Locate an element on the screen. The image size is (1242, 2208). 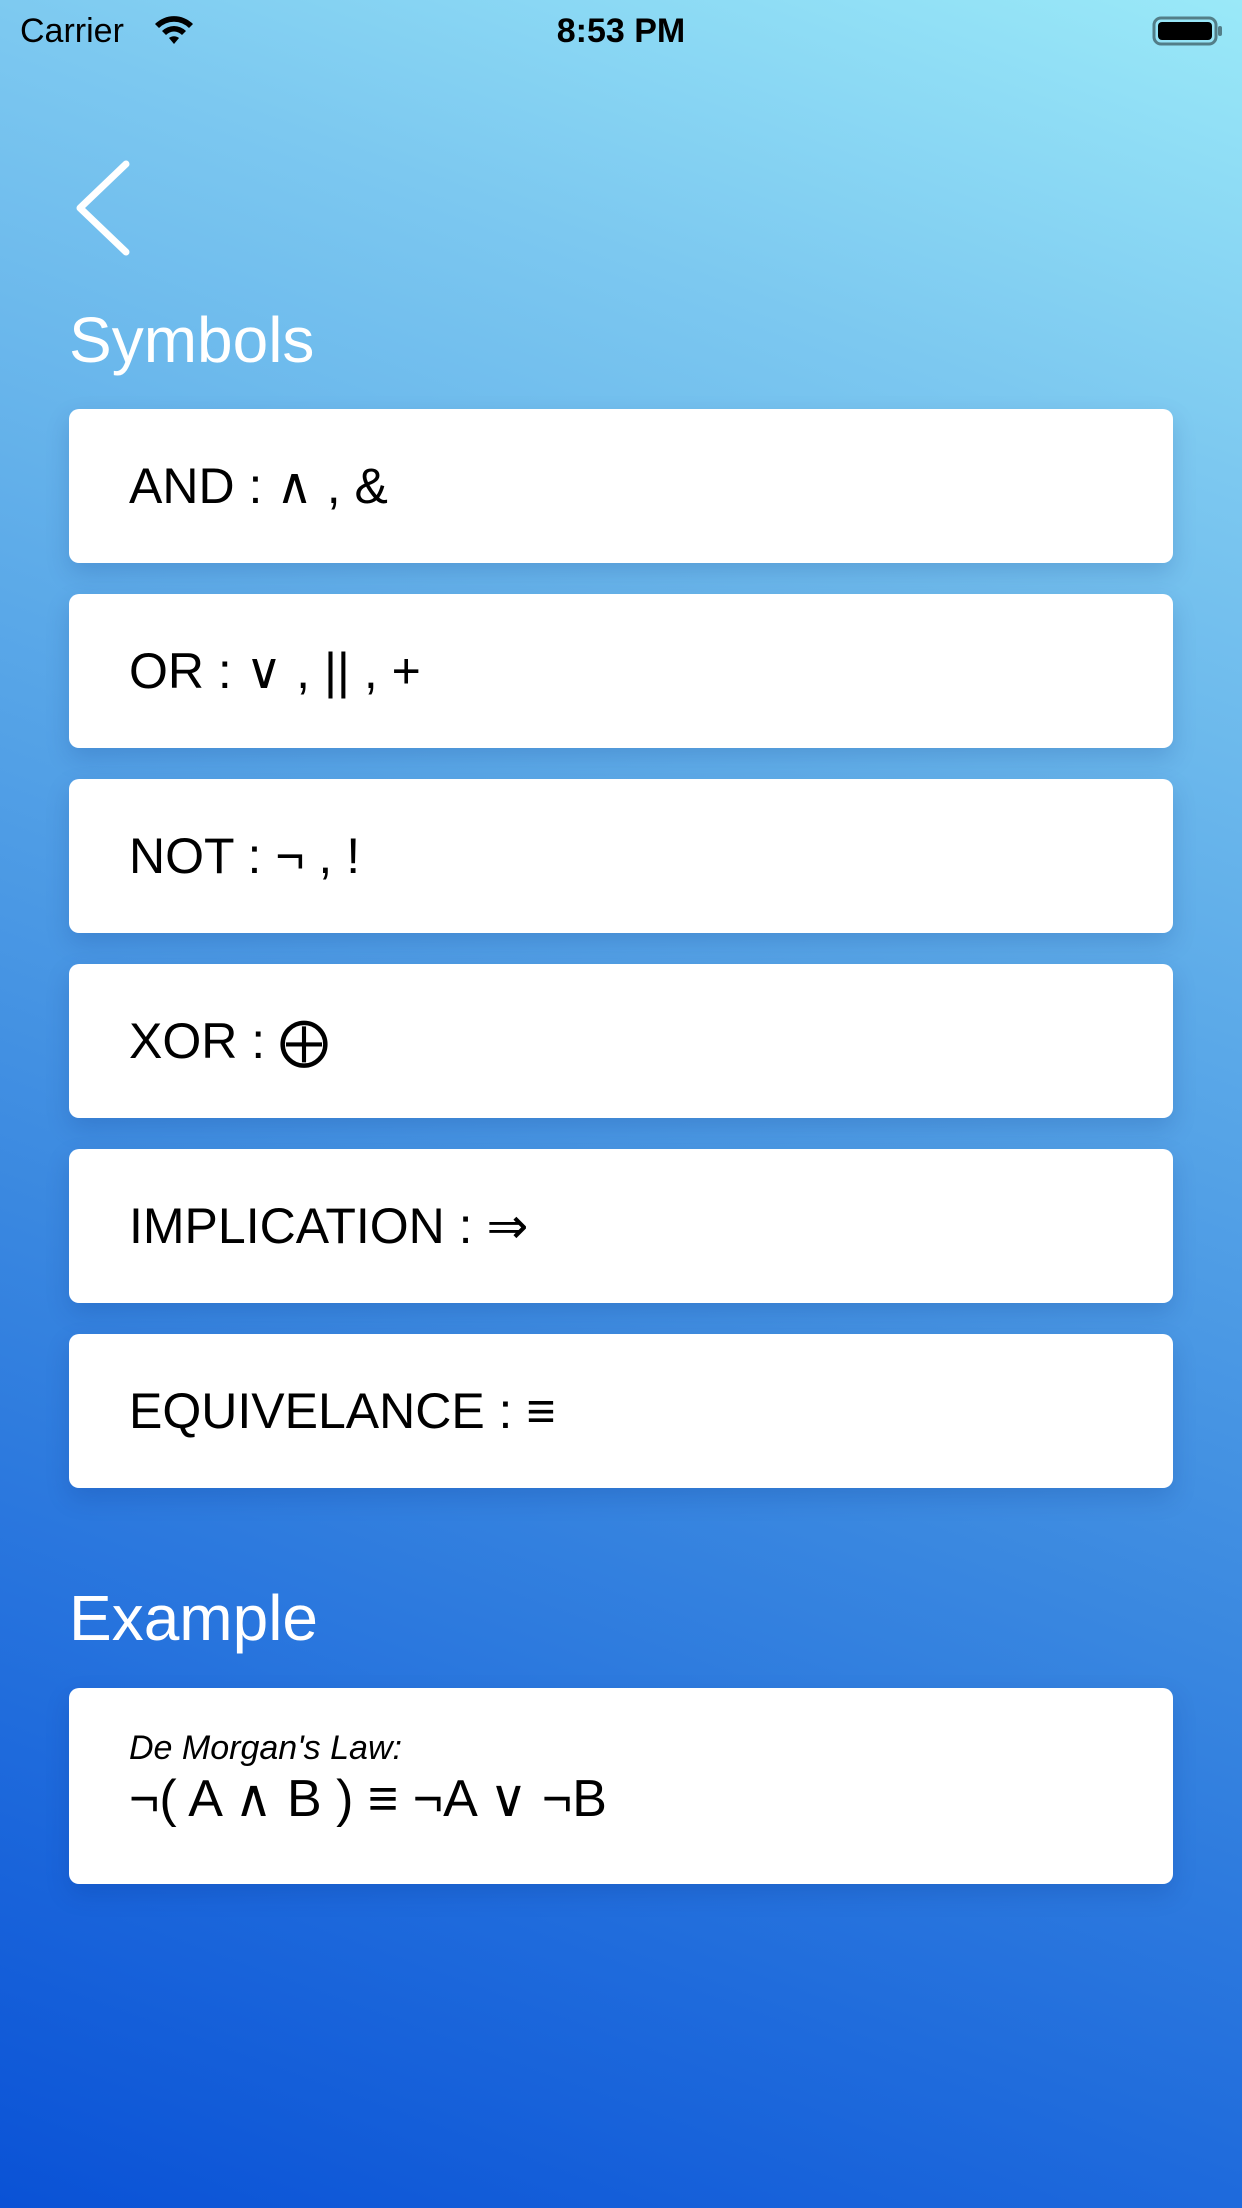
battery-icon is located at coordinates (1187, 31).